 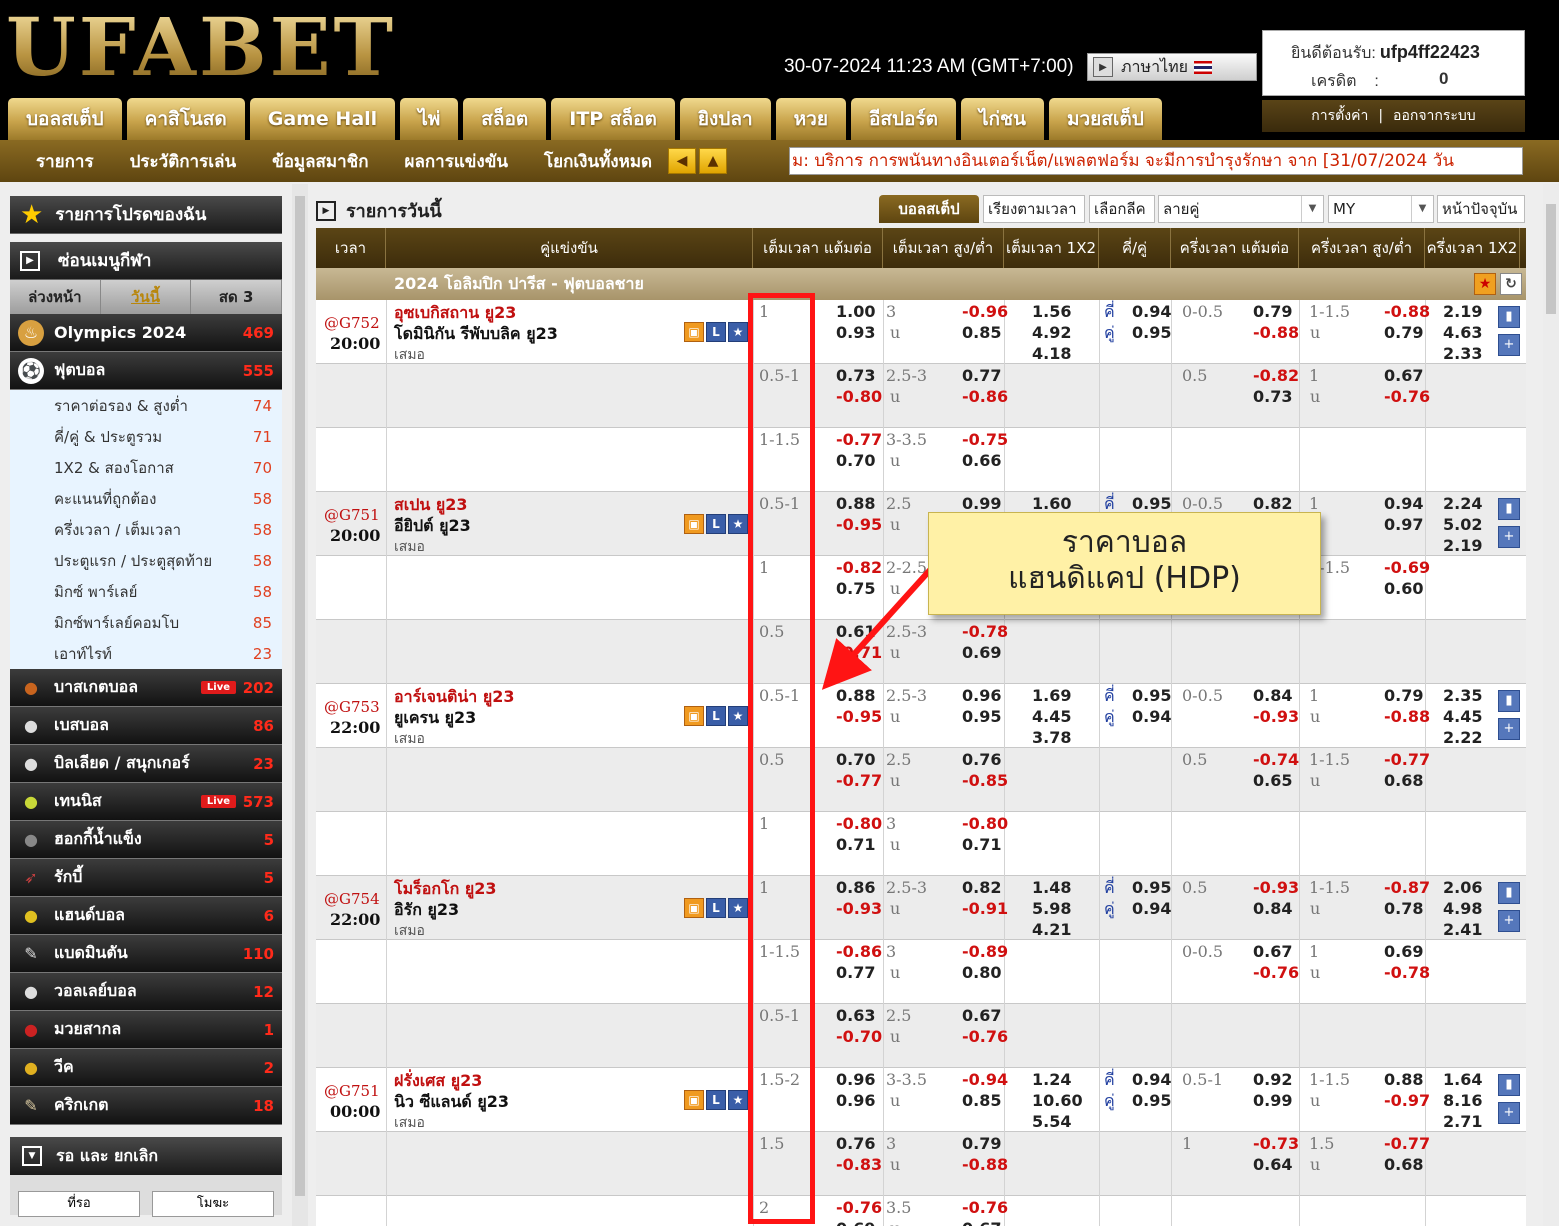 I want to click on odds-hdp-home: -0.76, so click(x=859, y=1207).